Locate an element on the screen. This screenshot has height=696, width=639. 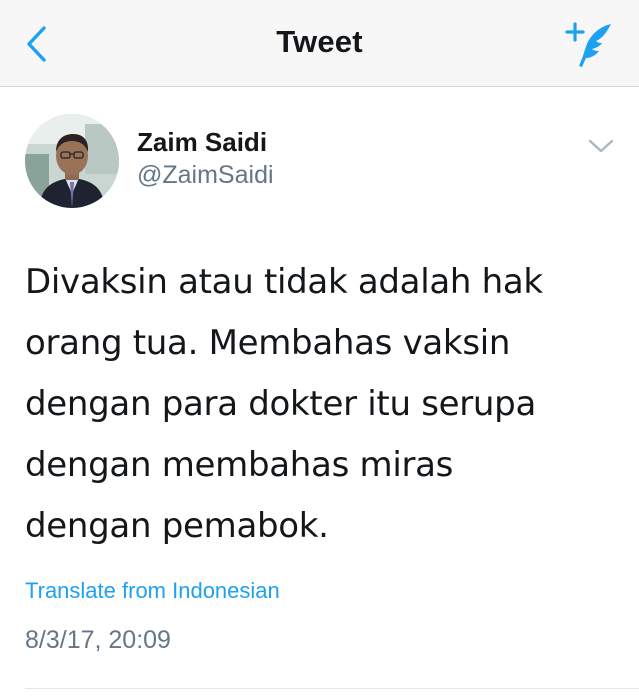
navigation-bar: Tweet is located at coordinates (319, 43).